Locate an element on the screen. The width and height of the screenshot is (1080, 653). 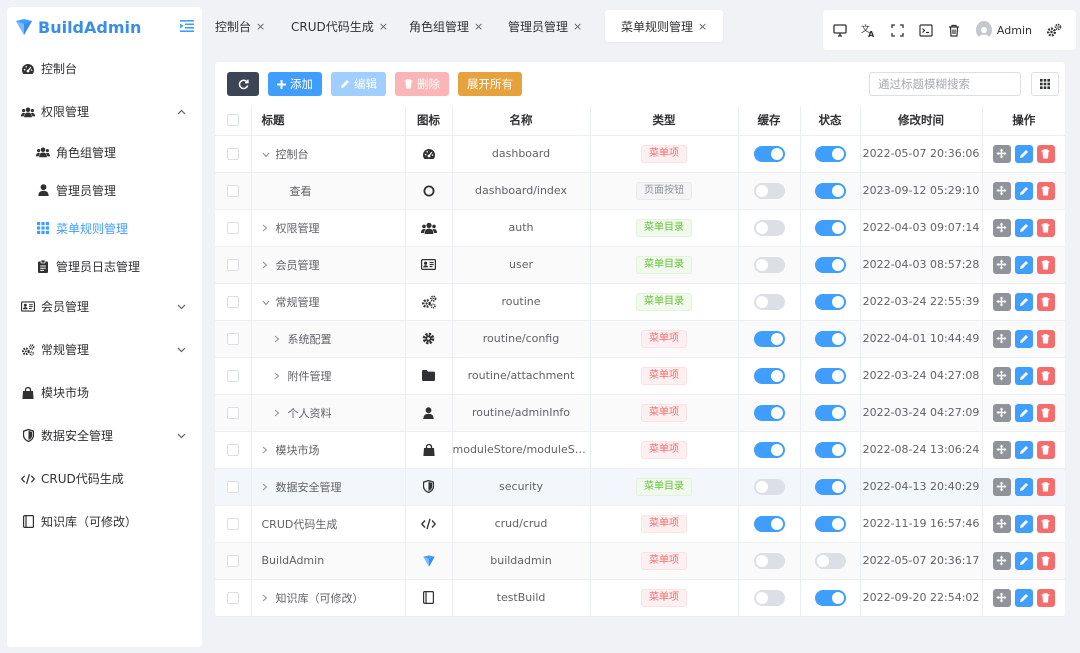
table-row: 查看 dashboard/index 页面按钮 2023-09-12 05:29:10 is located at coordinates (640, 191).